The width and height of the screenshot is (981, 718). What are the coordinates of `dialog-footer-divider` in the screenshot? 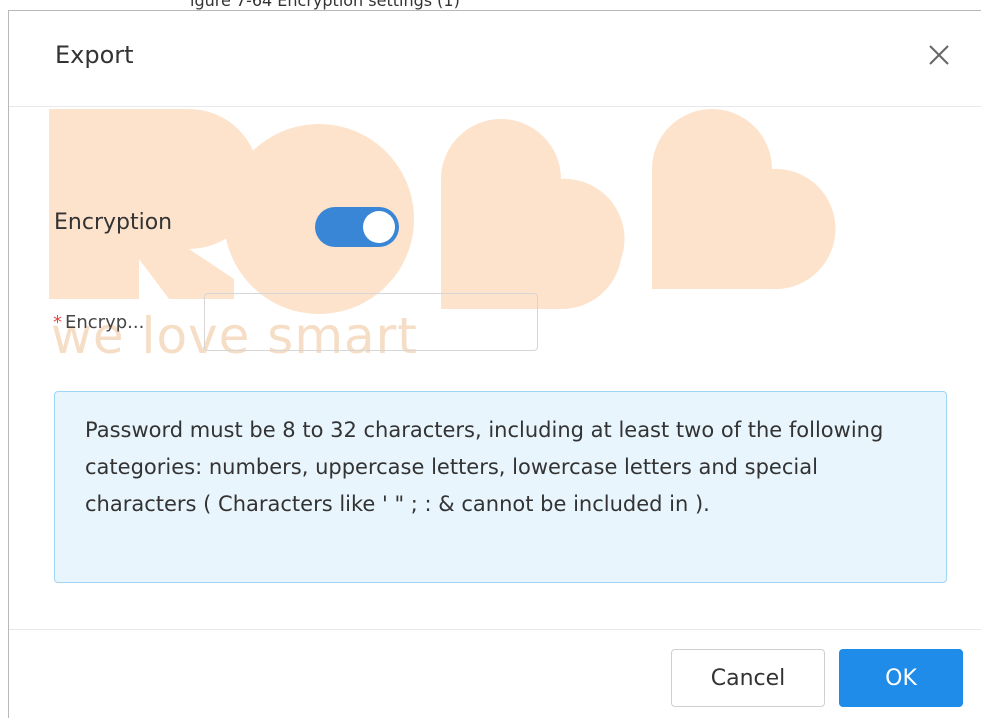 It's located at (495, 629).